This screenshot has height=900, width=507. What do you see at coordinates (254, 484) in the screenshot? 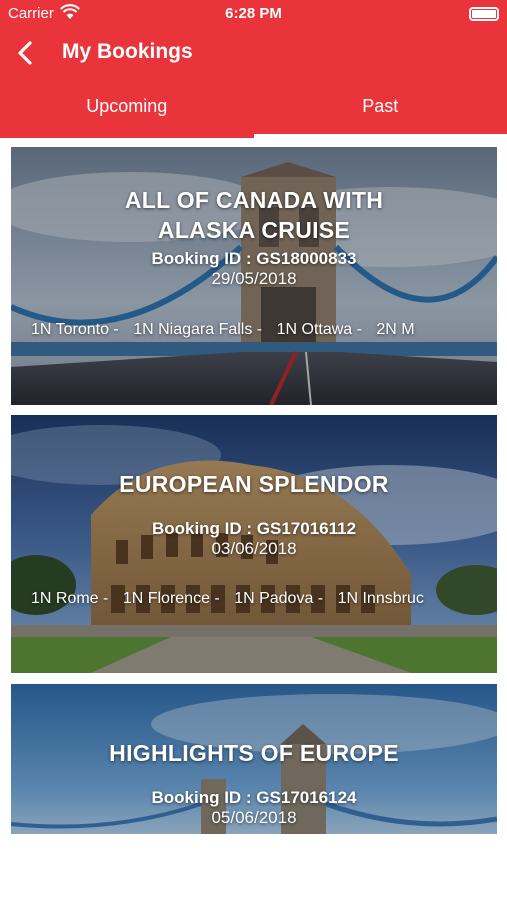
I see `tour-name: EUROPEAN SPLENDOR` at bounding box center [254, 484].